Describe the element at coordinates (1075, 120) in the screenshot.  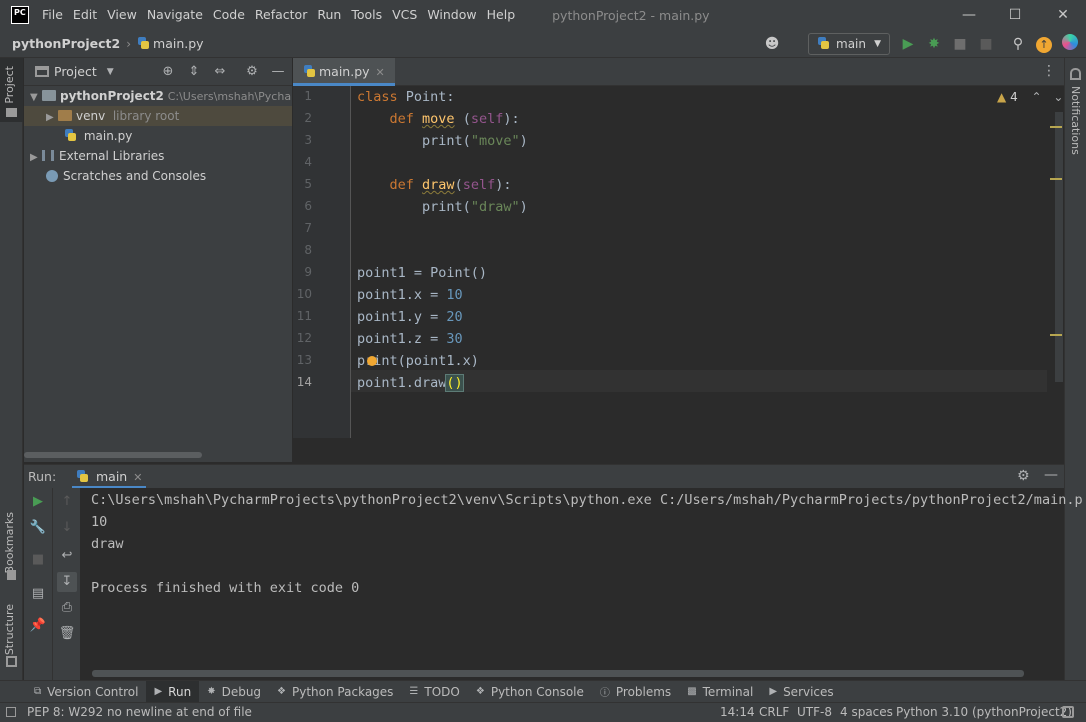
I see `notifications-tool-tab: Notifications` at that location.